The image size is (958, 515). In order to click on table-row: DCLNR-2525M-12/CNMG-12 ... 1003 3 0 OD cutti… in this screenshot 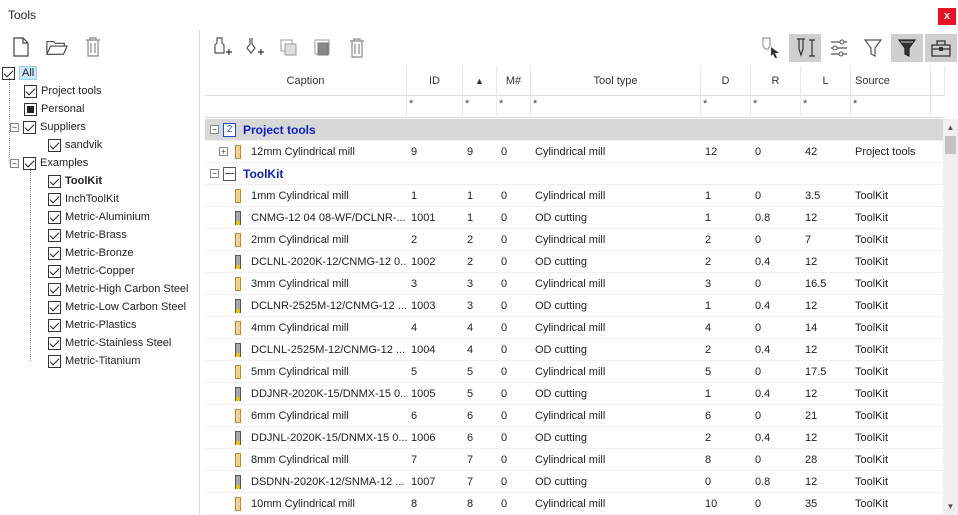, I will do `click(574, 306)`.